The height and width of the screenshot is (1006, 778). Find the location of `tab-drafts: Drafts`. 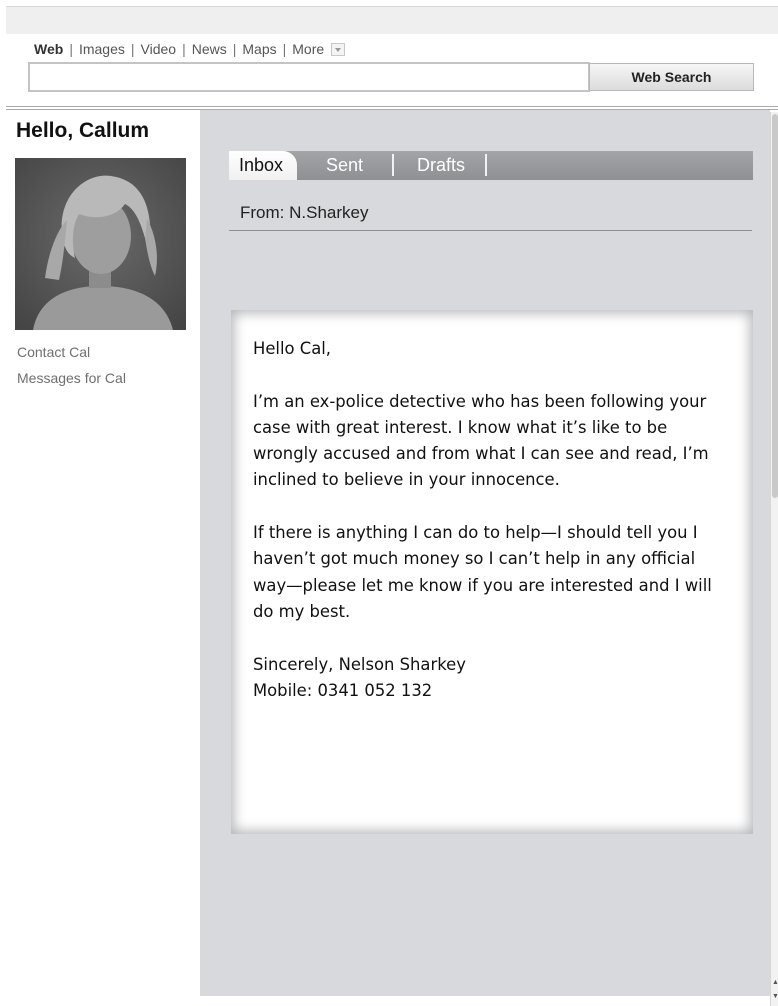

tab-drafts: Drafts is located at coordinates (441, 165).